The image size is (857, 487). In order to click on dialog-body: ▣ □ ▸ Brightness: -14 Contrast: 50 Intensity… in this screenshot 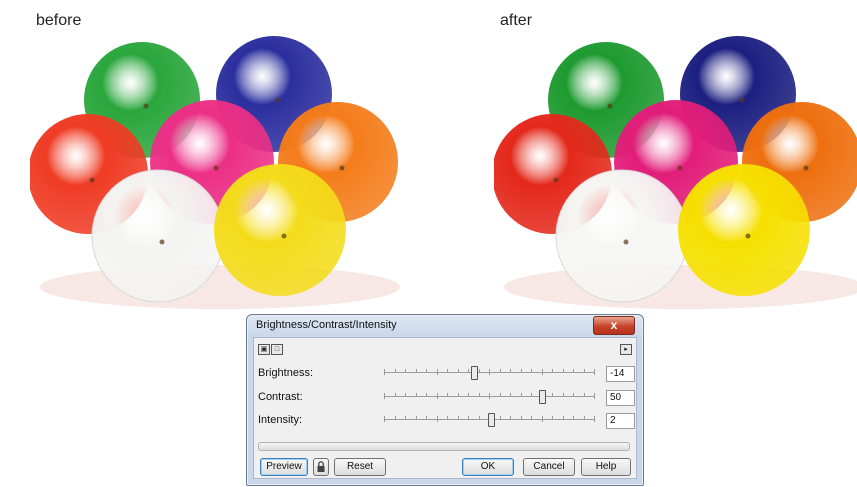, I will do `click(445, 408)`.